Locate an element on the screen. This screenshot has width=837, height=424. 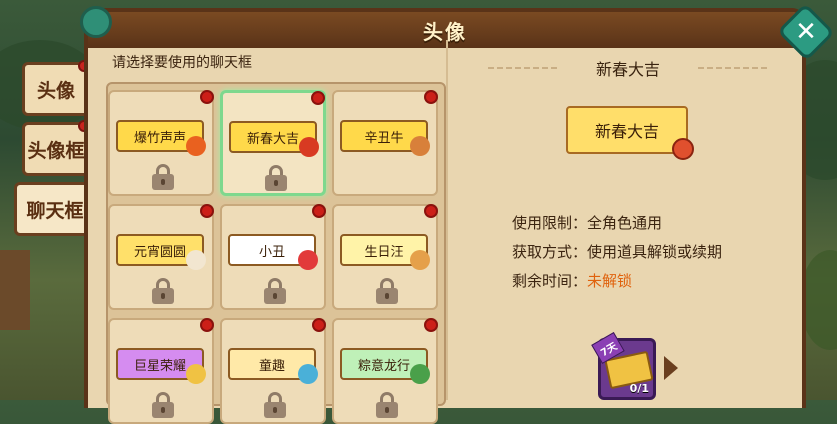
chat-frame-cell: 新春大吉 is located at coordinates (273, 143).